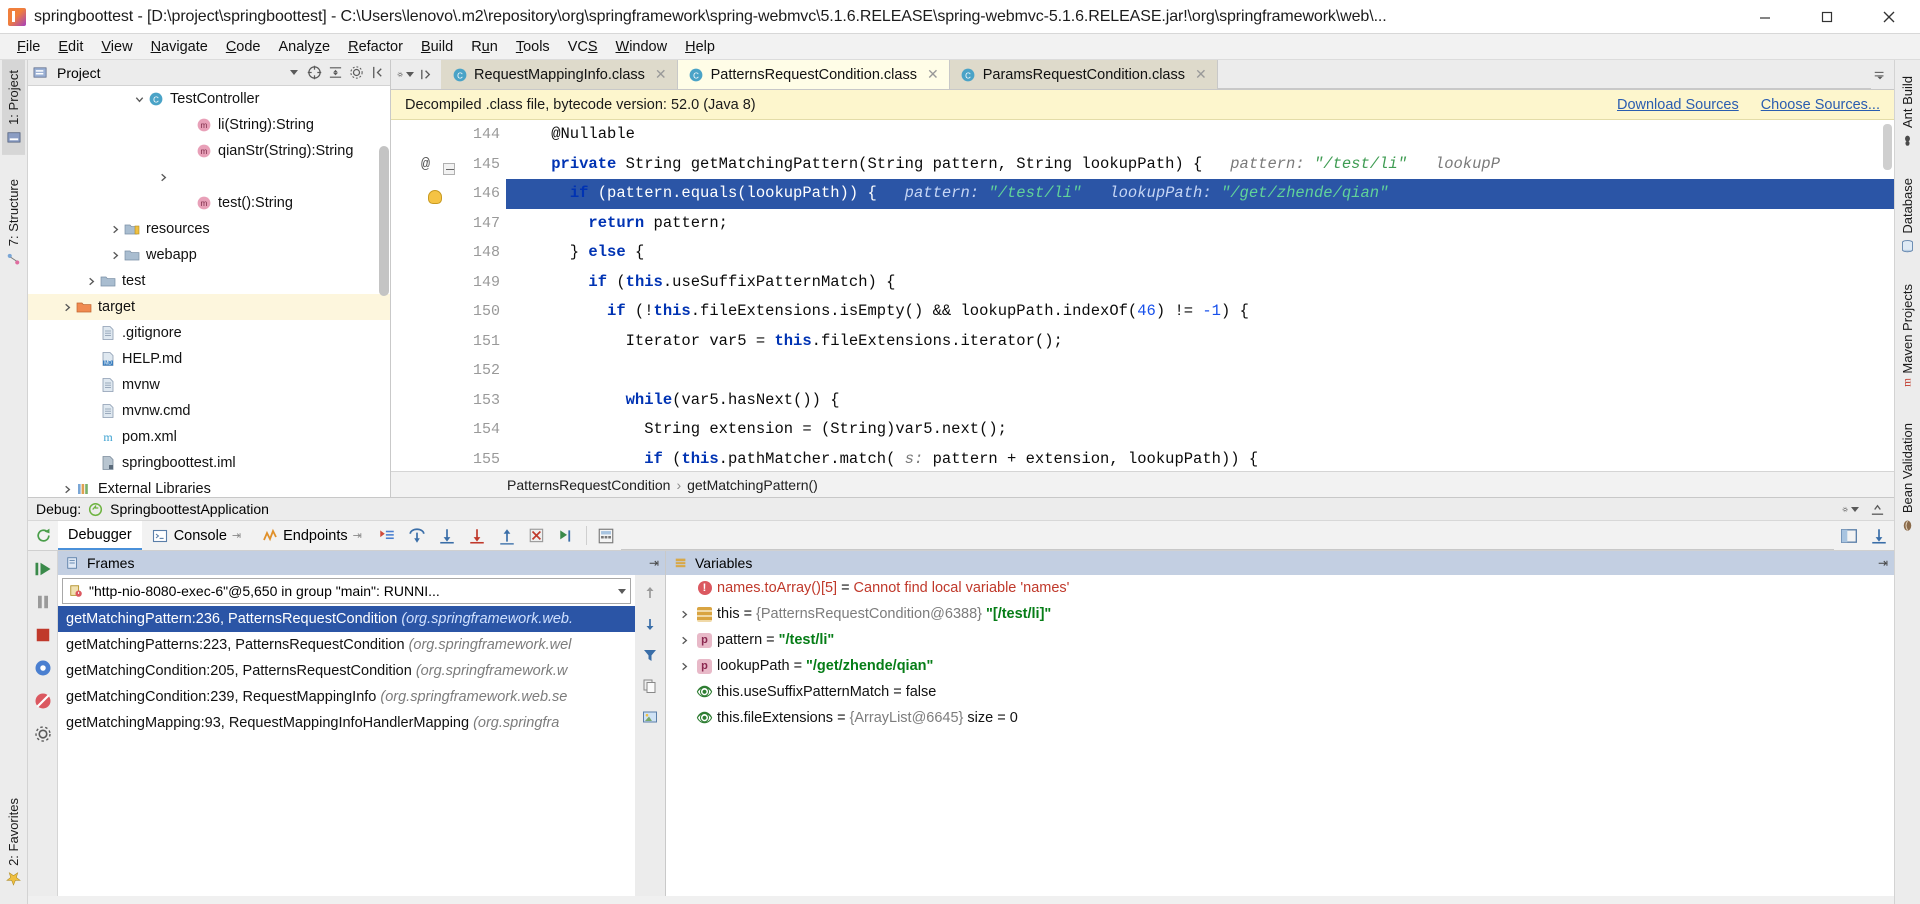 Image resolution: width=1920 pixels, height=904 pixels. I want to click on code-line: return pattern;, so click(1200, 224).